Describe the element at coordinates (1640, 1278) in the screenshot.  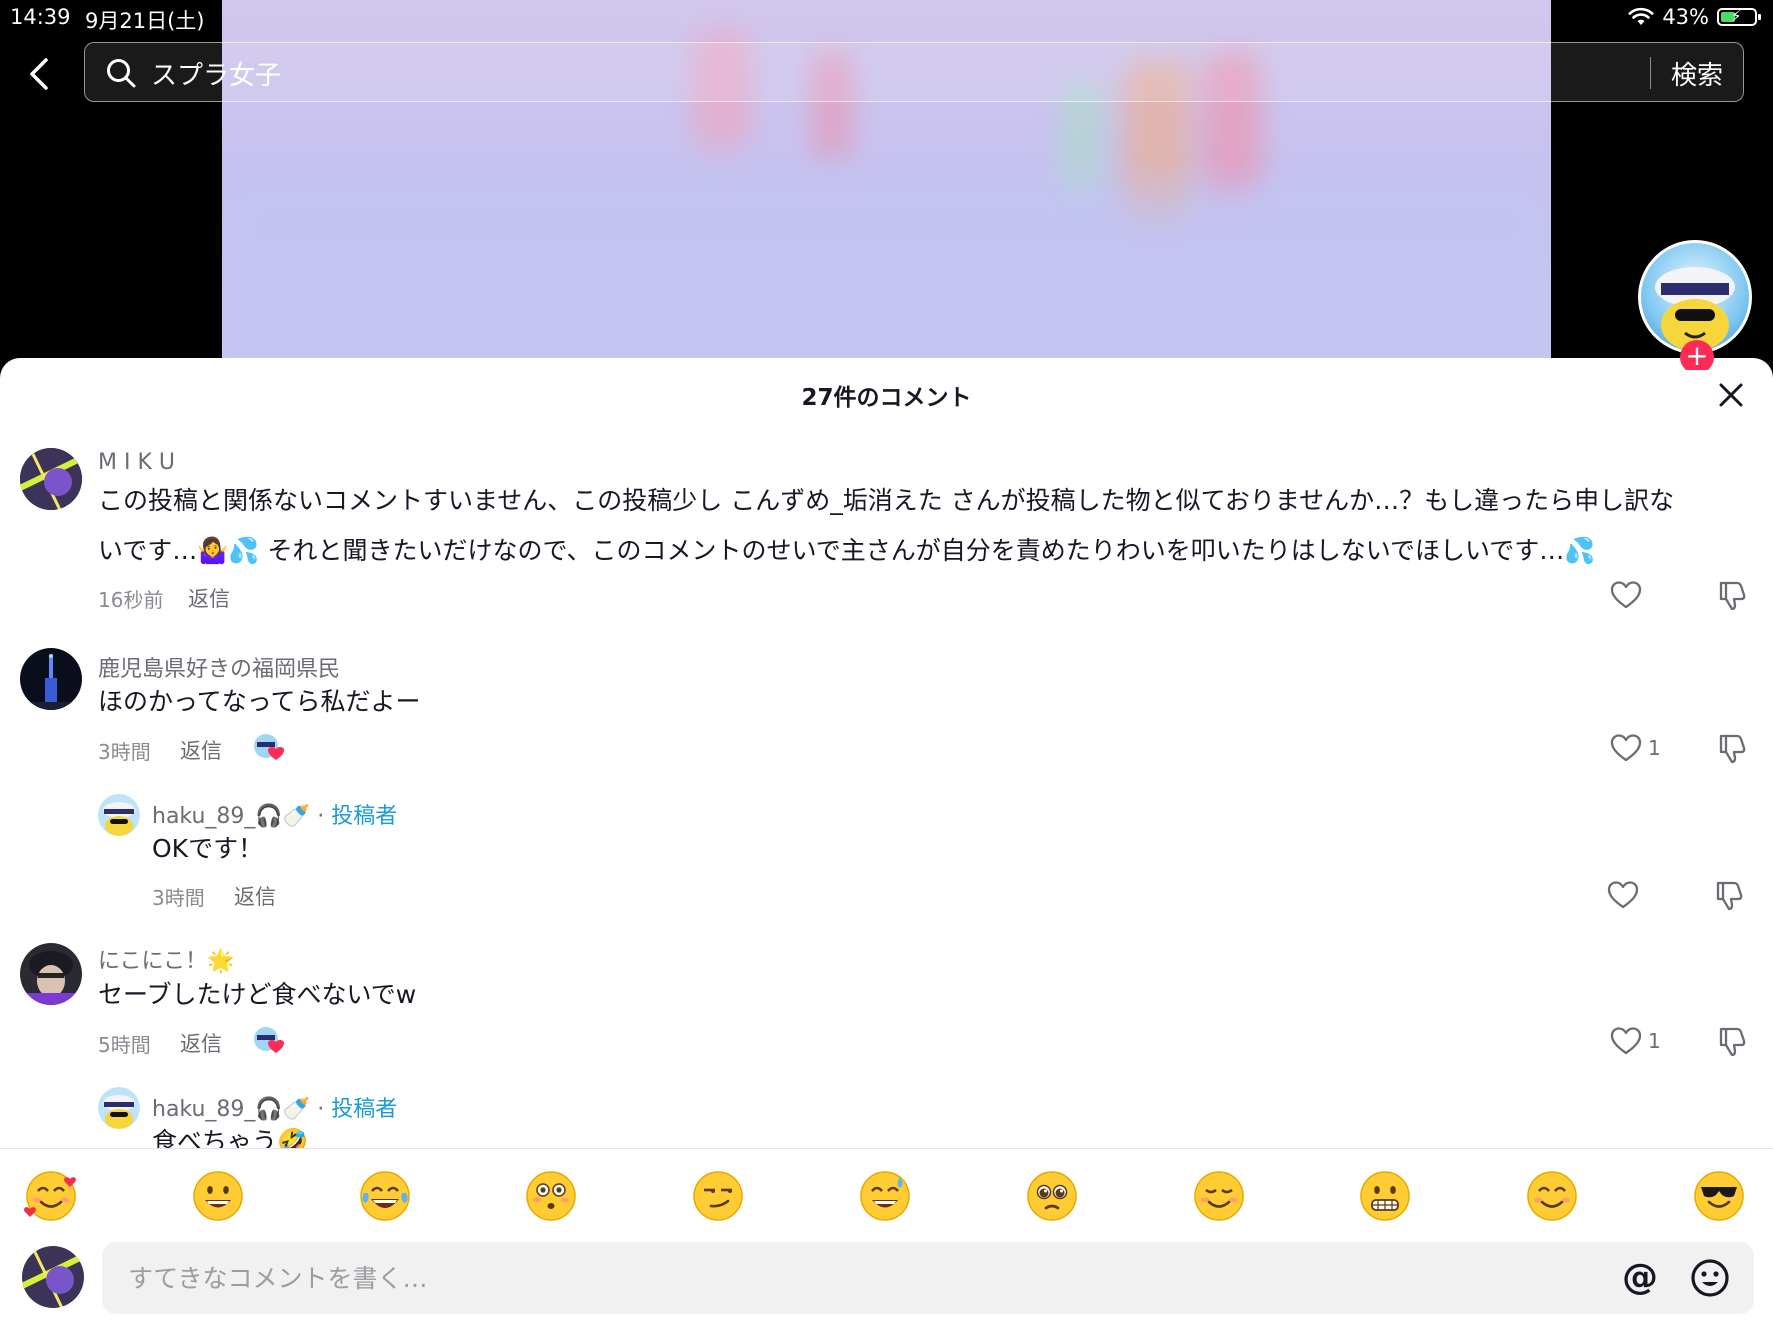
I see `mention-button: @` at that location.